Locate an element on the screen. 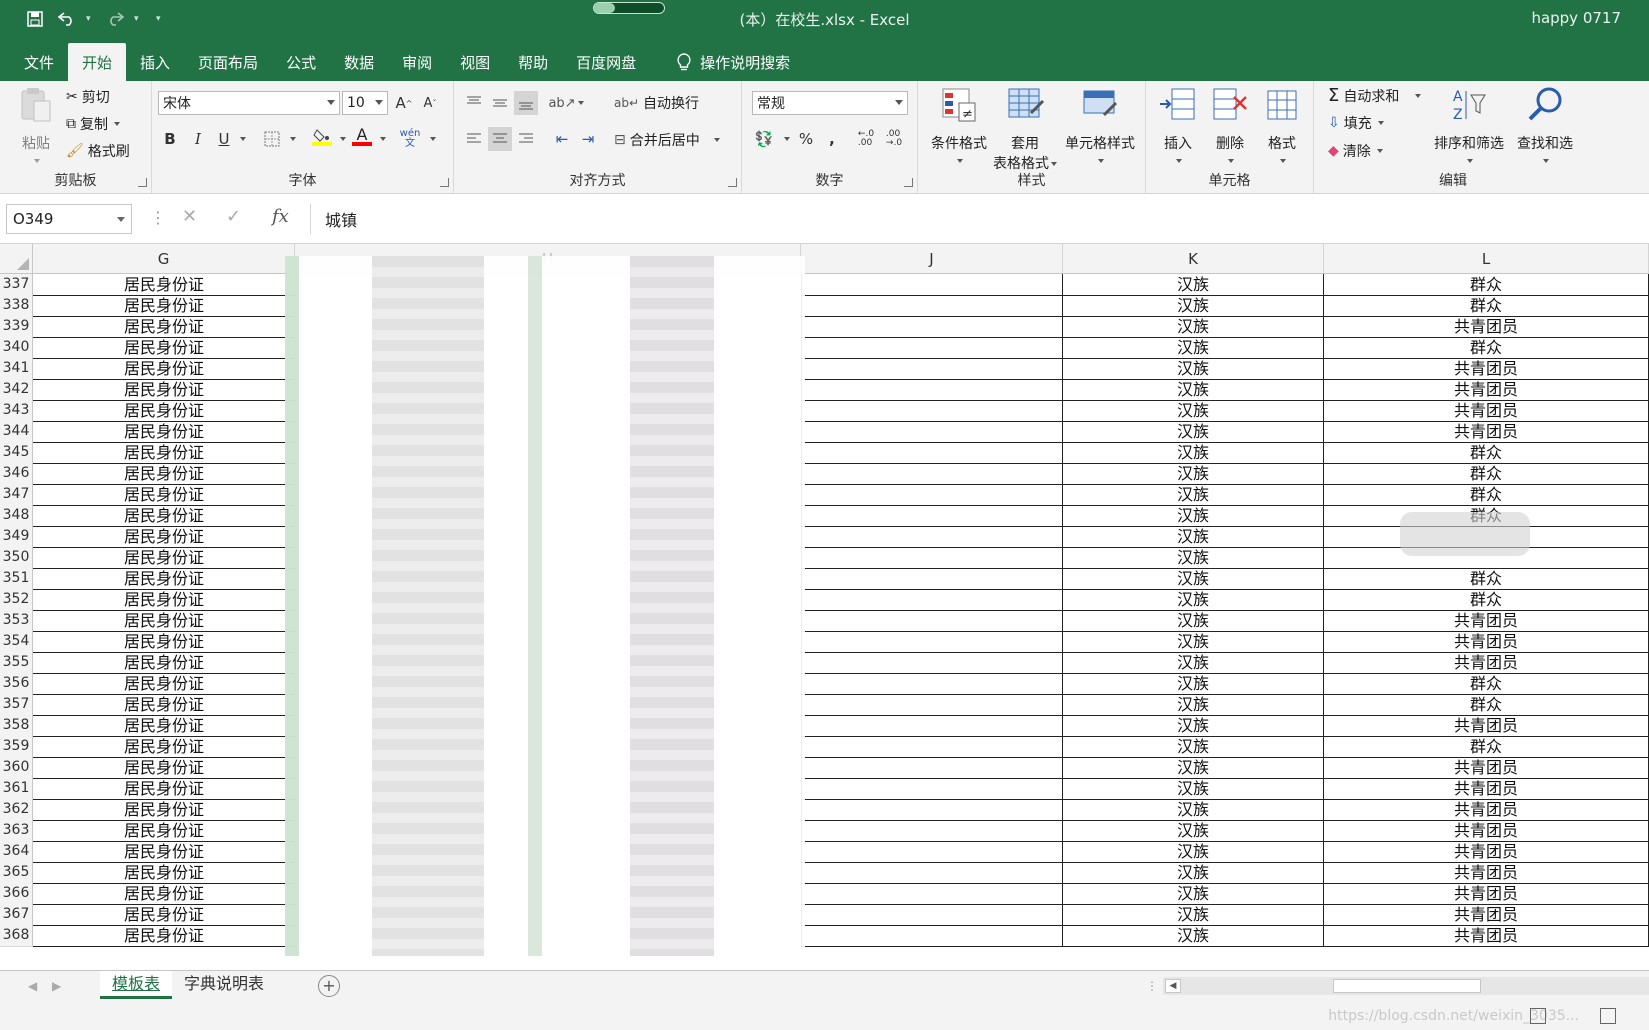 The image size is (1649, 1030). formula-input: 城镇 is located at coordinates (979, 219).